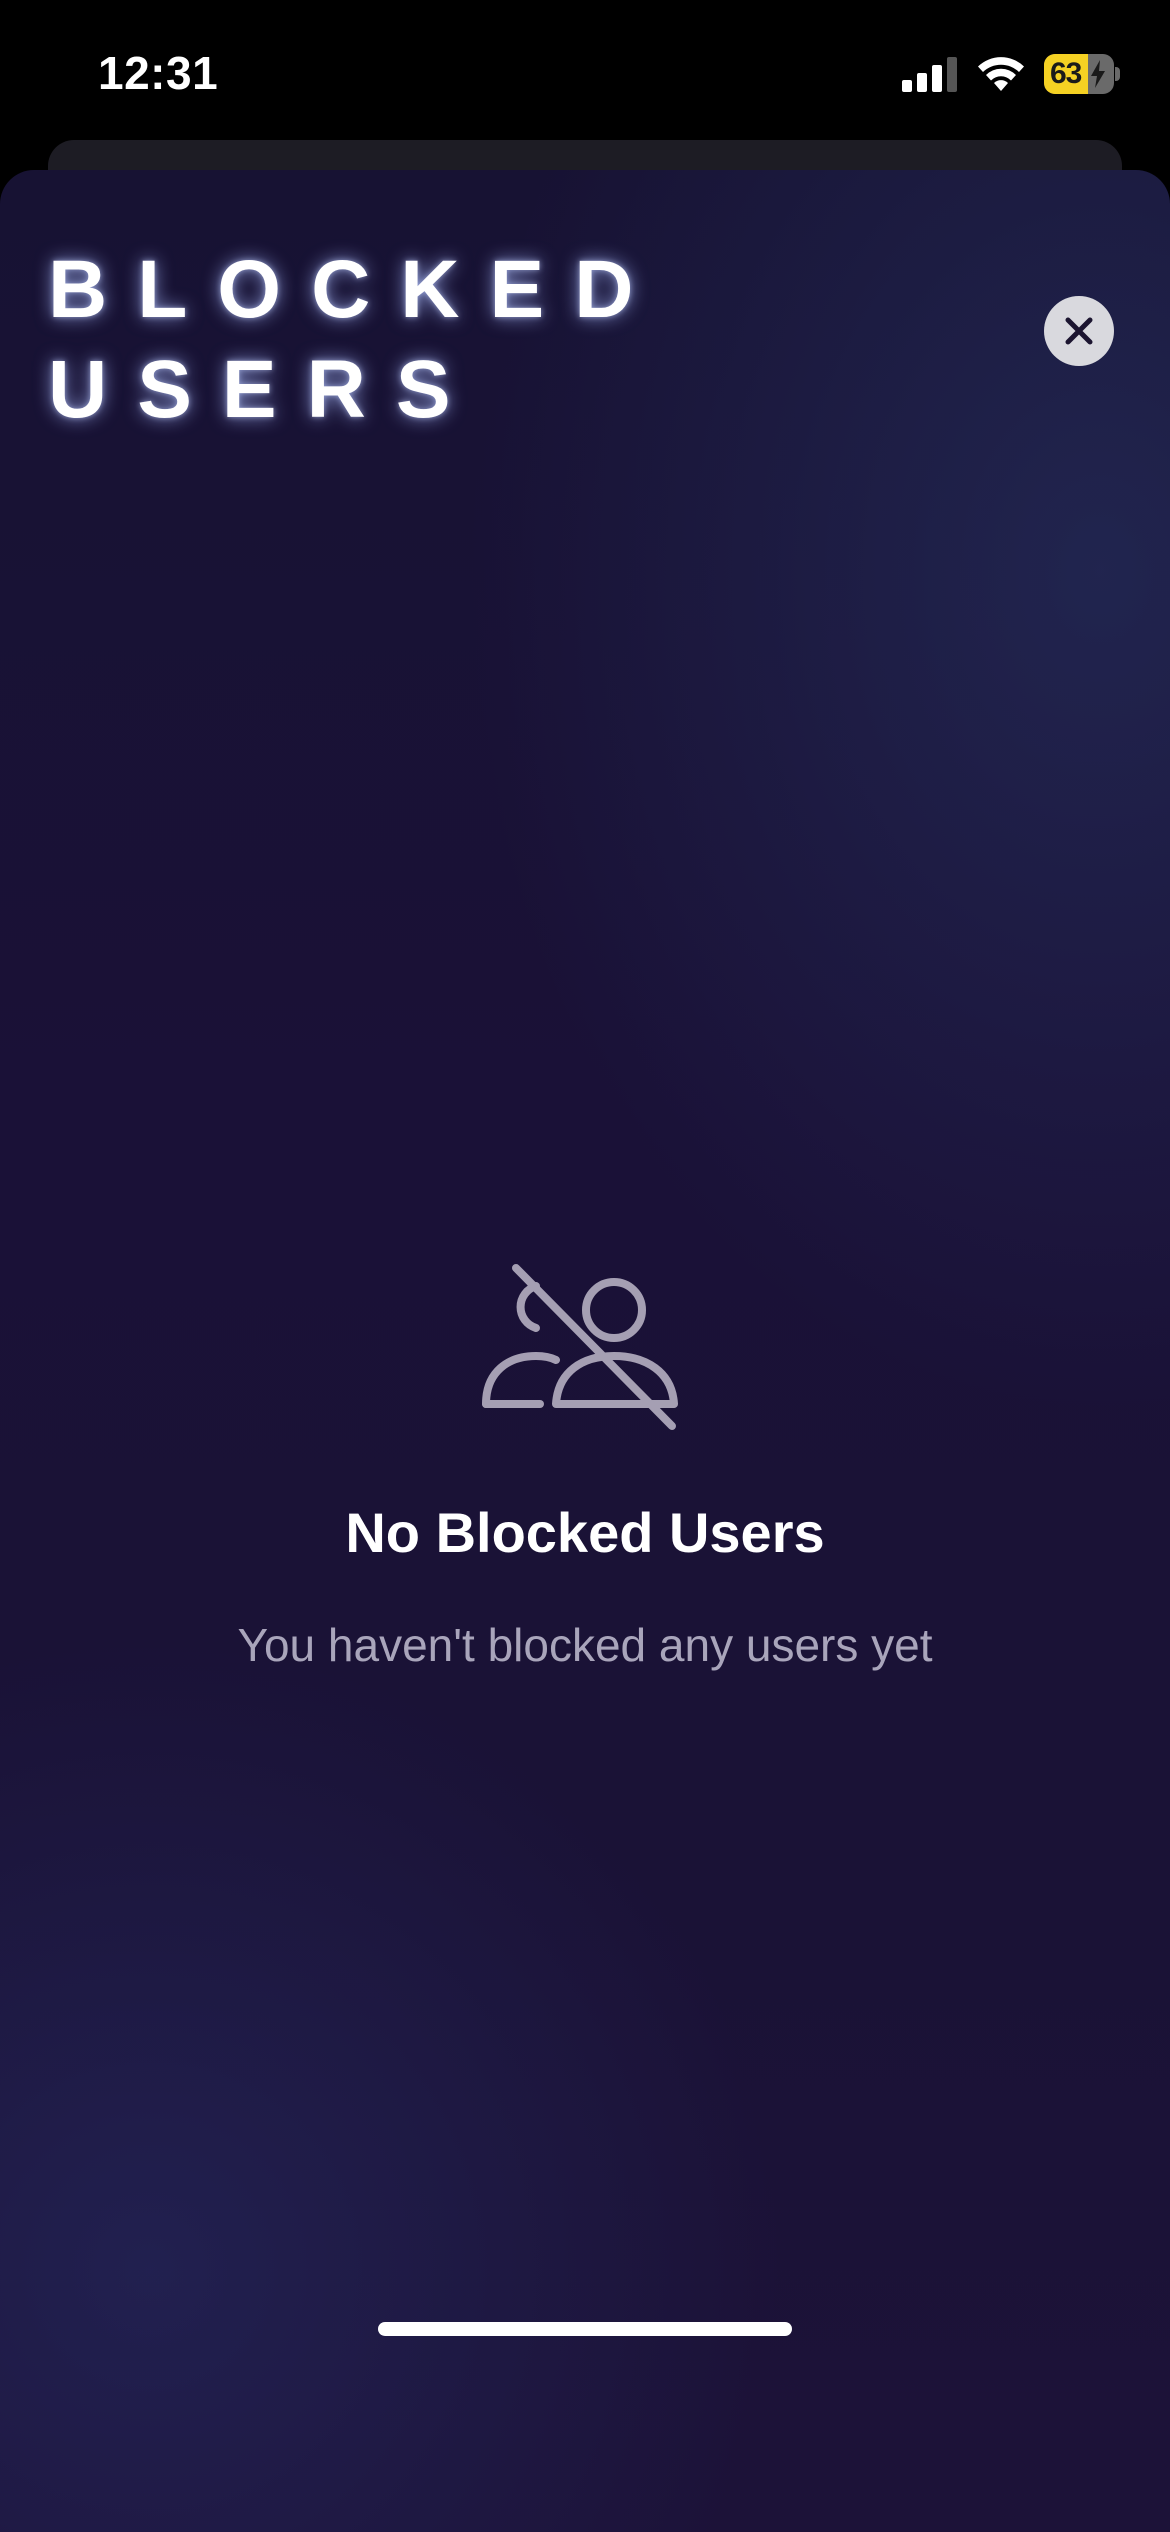 The height and width of the screenshot is (2532, 1170). I want to click on wifi-icon, so click(1001, 74).